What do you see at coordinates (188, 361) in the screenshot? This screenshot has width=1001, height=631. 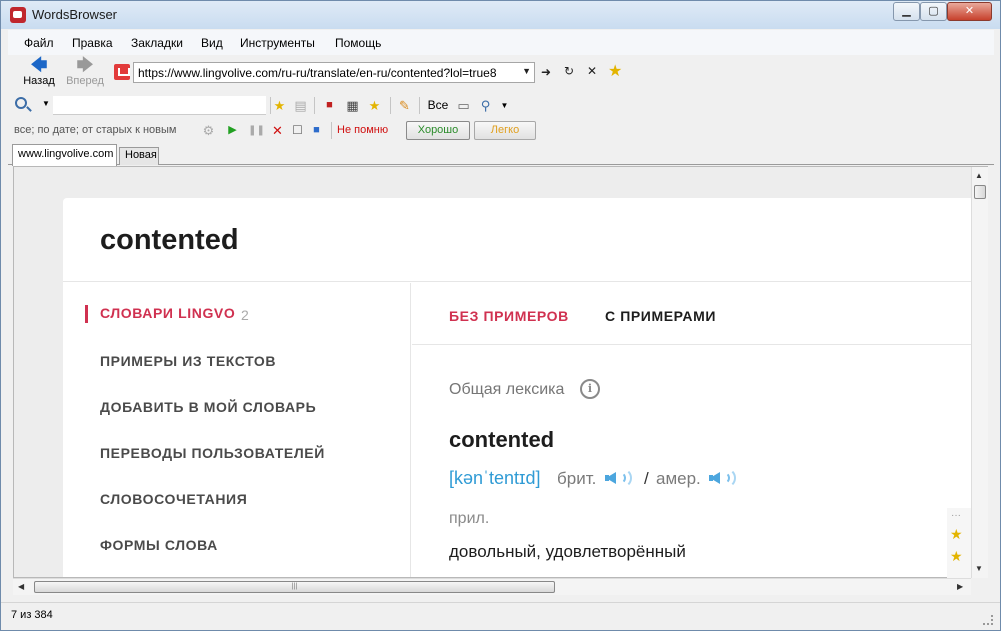 I see `sidebar-item-text-examples: Примеры из текстов` at bounding box center [188, 361].